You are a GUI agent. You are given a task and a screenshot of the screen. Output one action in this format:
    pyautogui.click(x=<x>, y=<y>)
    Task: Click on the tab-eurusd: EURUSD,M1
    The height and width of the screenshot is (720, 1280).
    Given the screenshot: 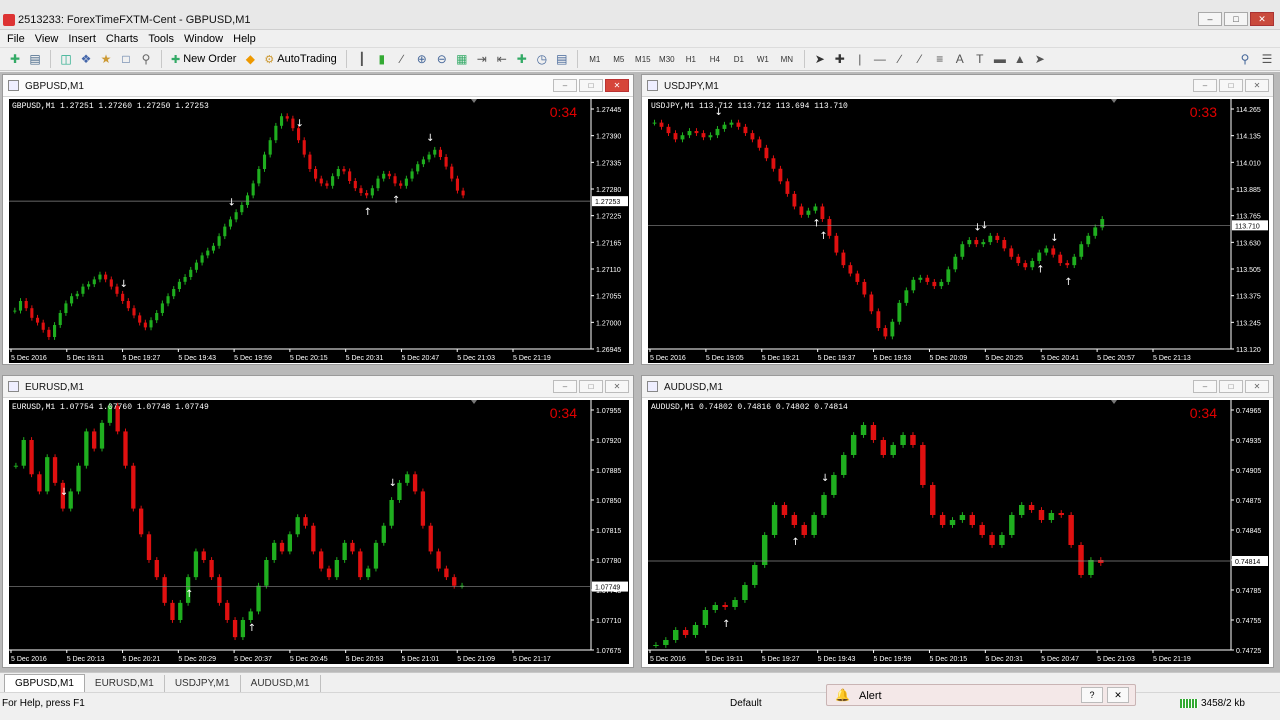 What is the action you would take?
    pyautogui.click(x=125, y=683)
    